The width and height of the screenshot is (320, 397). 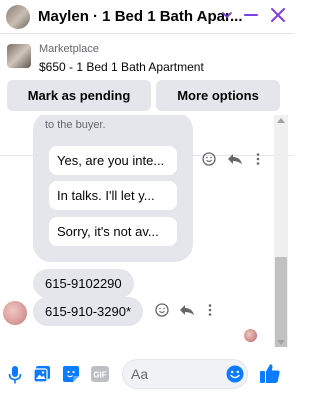 What do you see at coordinates (227, 17) in the screenshot?
I see `chevron-down-icon` at bounding box center [227, 17].